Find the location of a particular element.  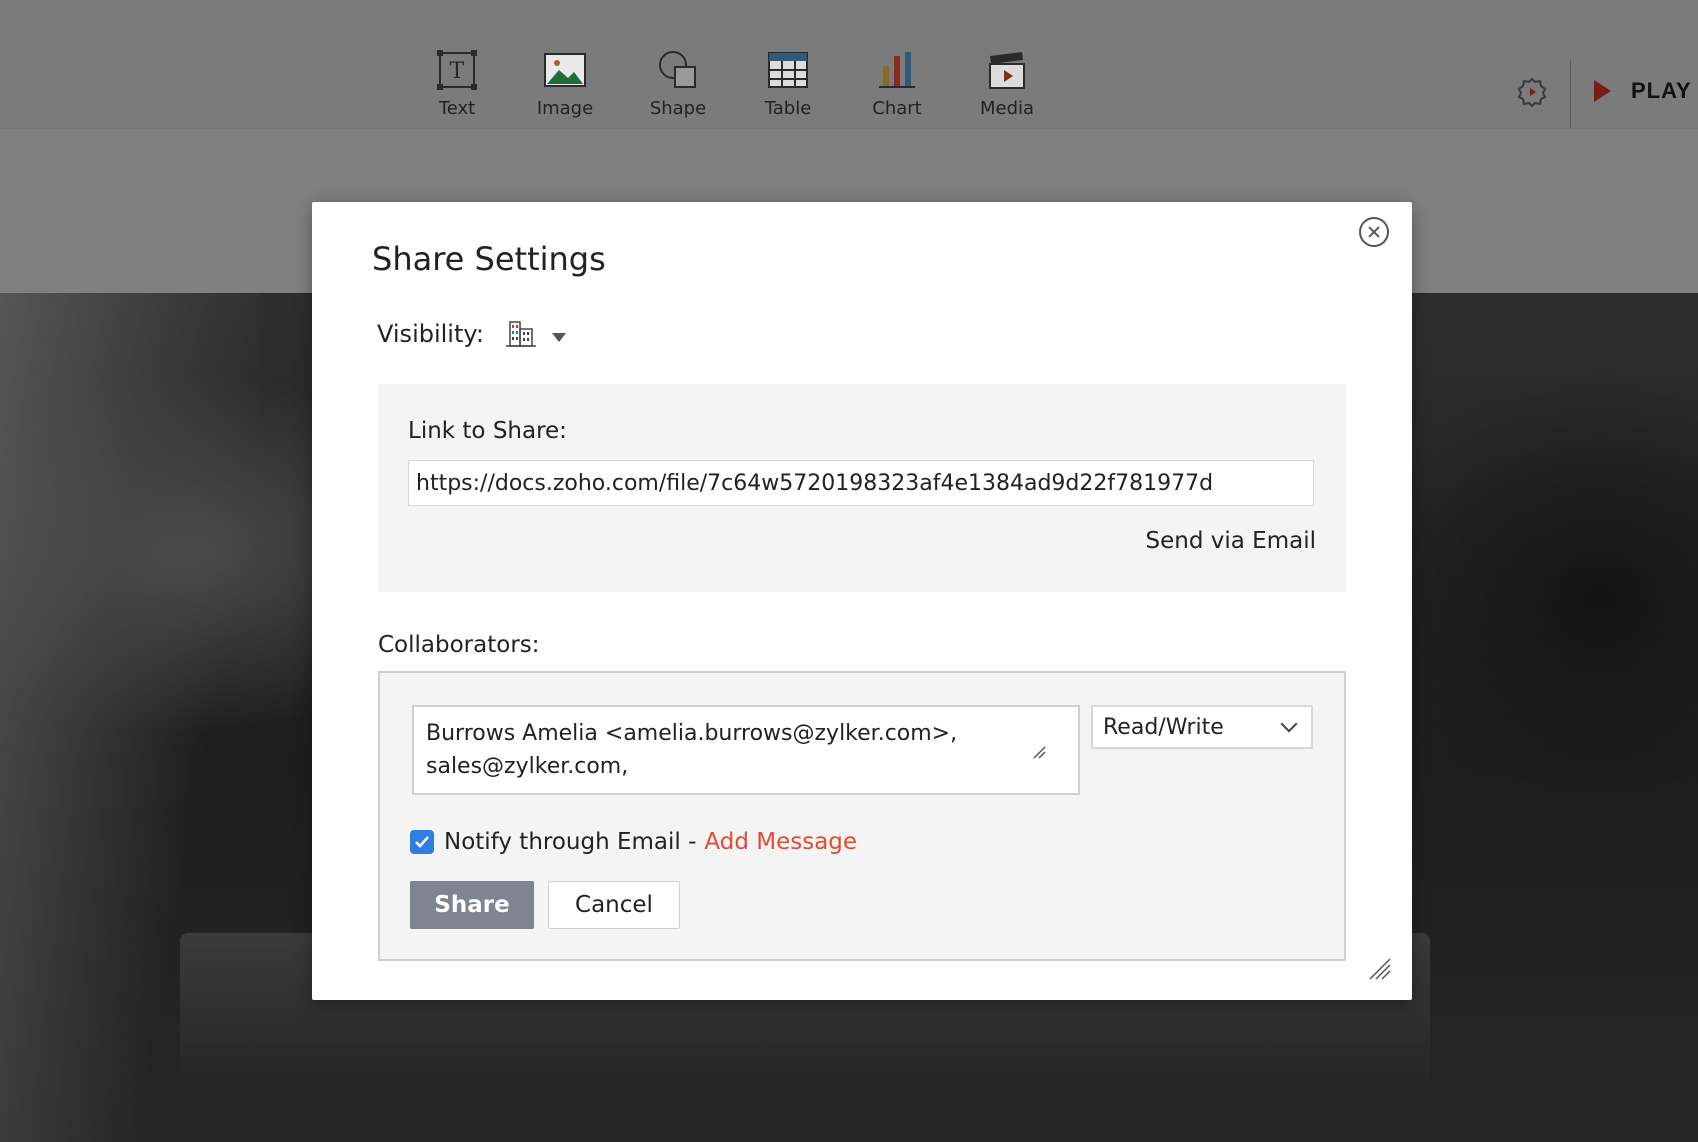

send-via-email-link: Send via Email is located at coordinates (1231, 541).